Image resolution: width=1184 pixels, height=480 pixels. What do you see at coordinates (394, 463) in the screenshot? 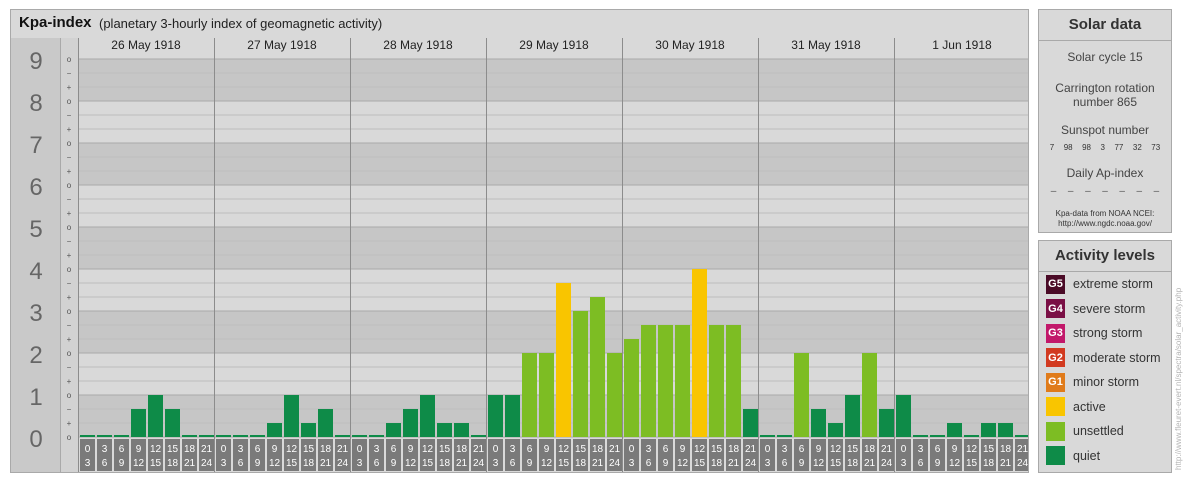
I see `interval-end-label: 9` at bounding box center [394, 463].